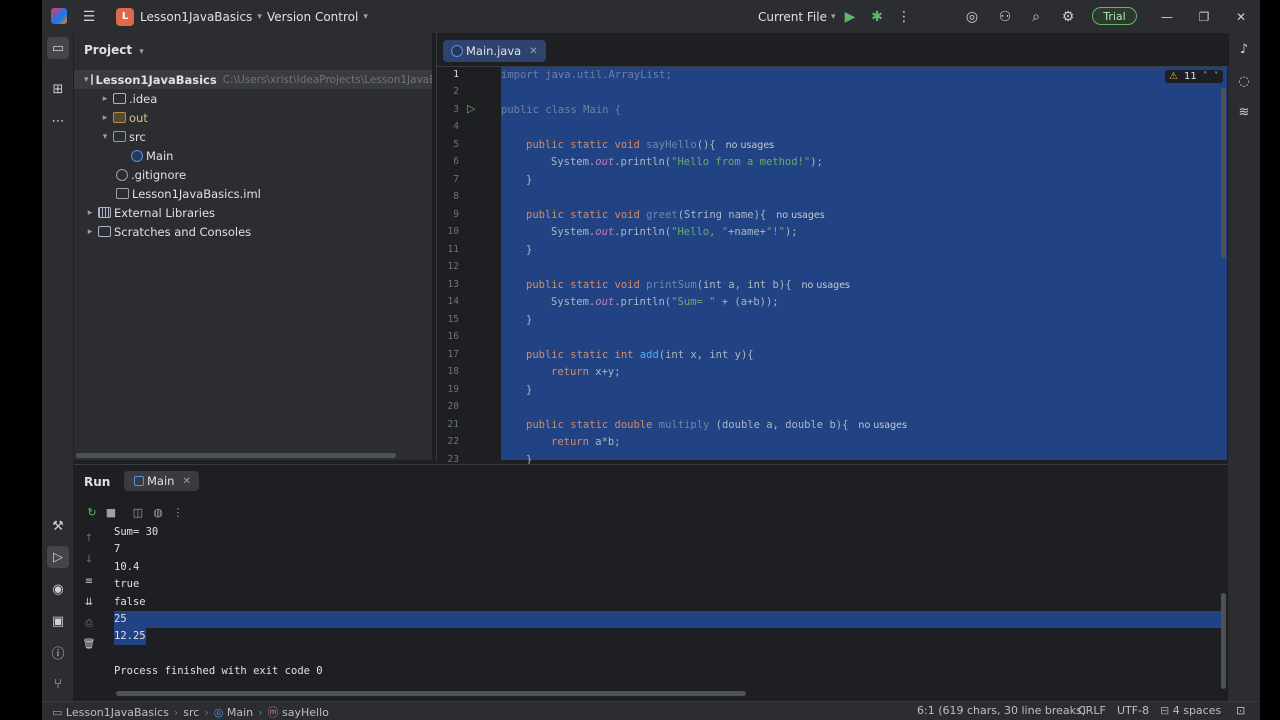  What do you see at coordinates (1114, 16) in the screenshot?
I see `trial-badge: Trial` at bounding box center [1114, 16].